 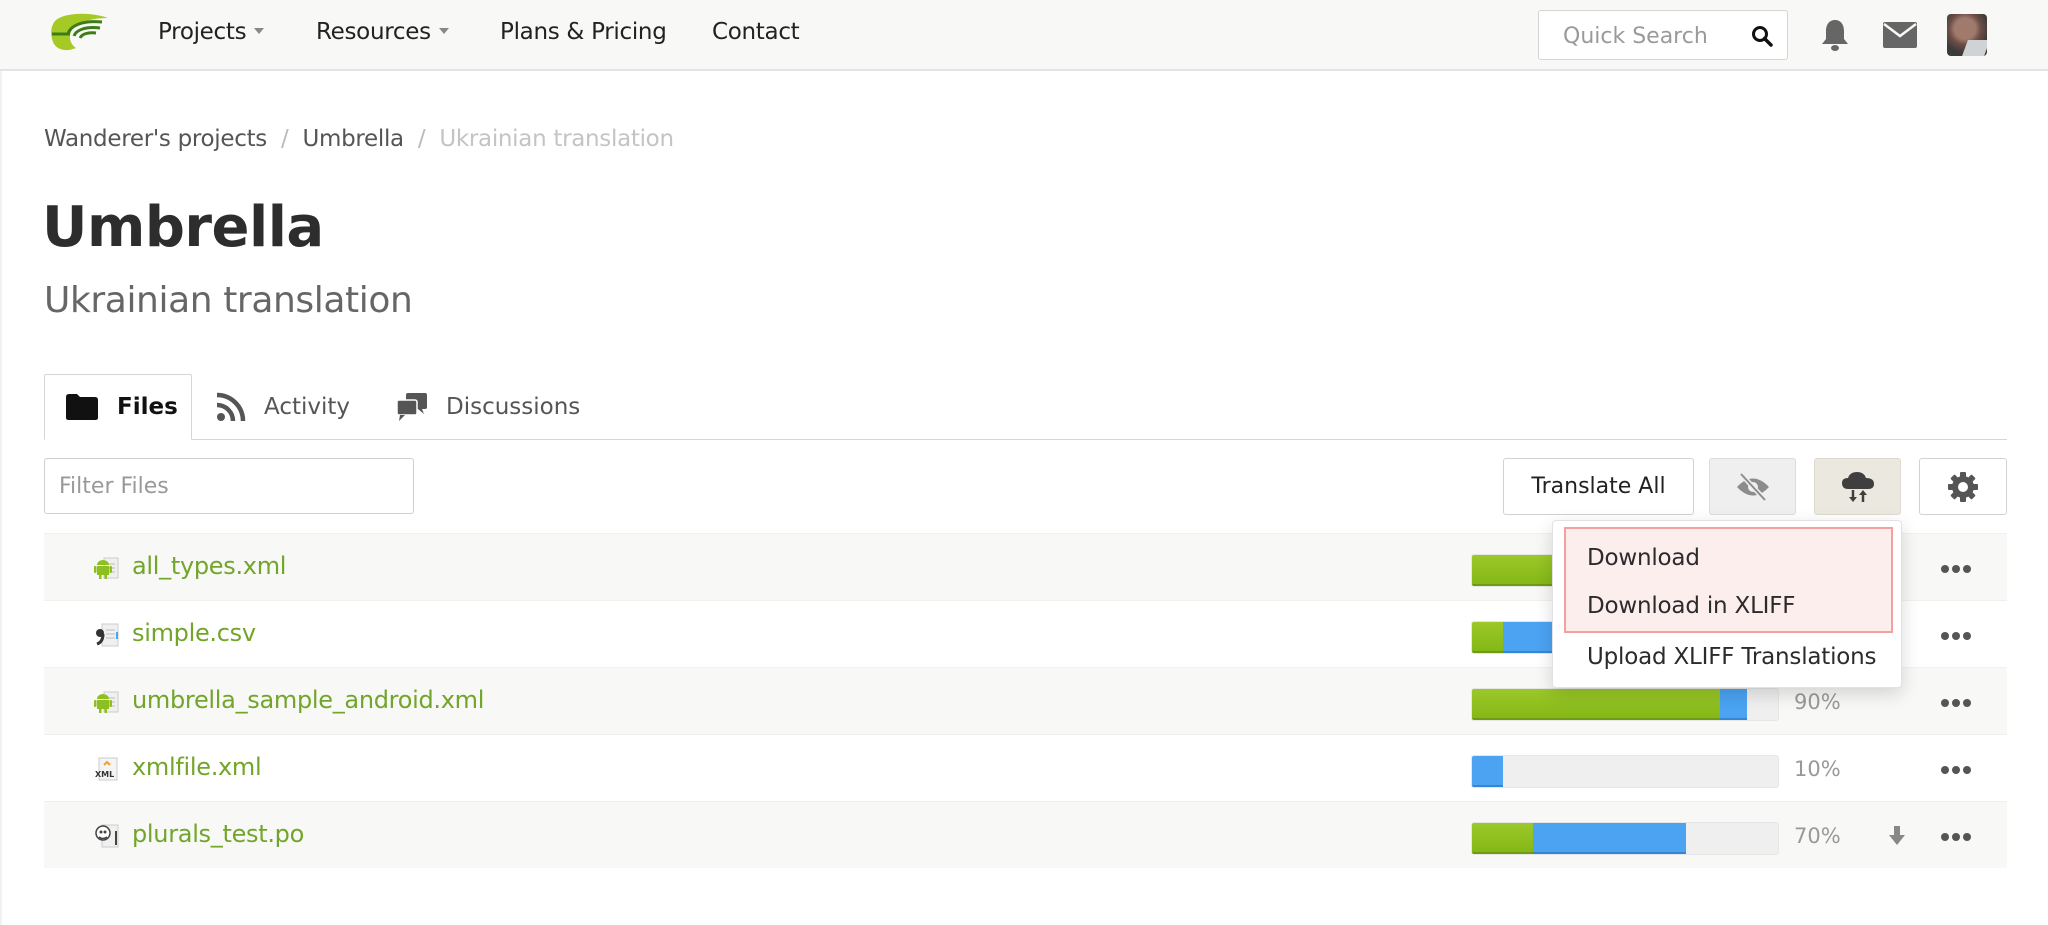 I want to click on cloud-upload-download-icon, so click(x=1857, y=486).